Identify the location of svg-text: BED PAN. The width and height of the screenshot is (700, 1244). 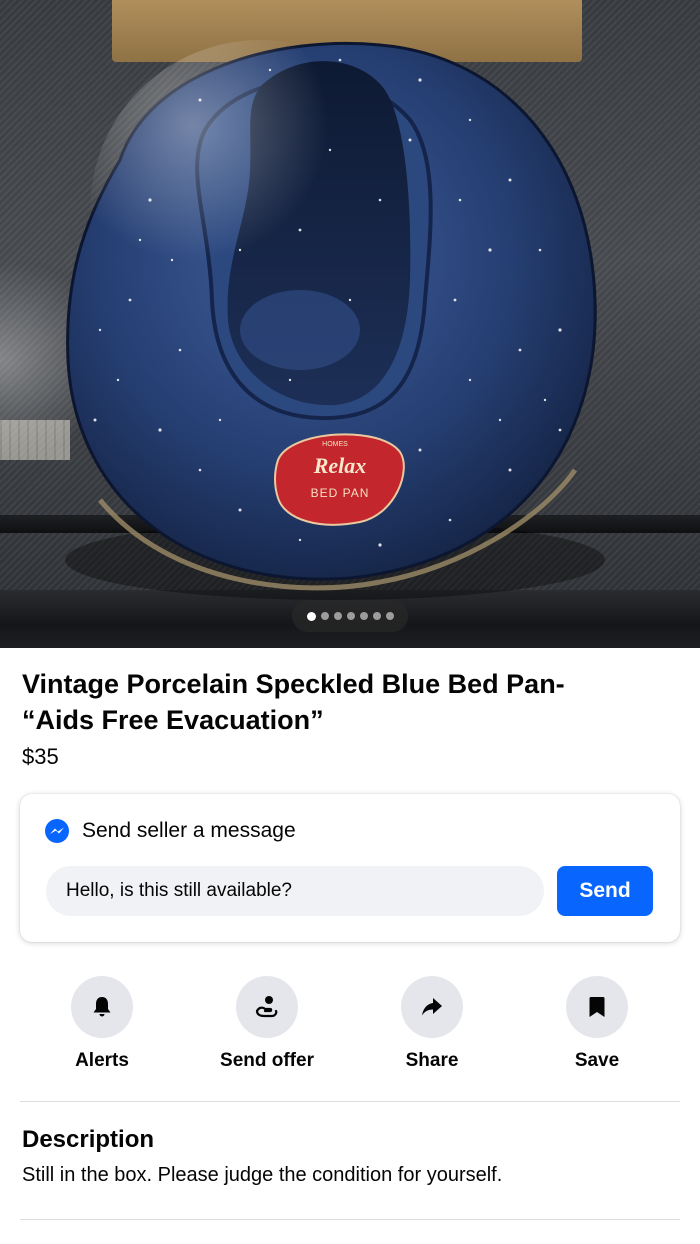
(340, 493).